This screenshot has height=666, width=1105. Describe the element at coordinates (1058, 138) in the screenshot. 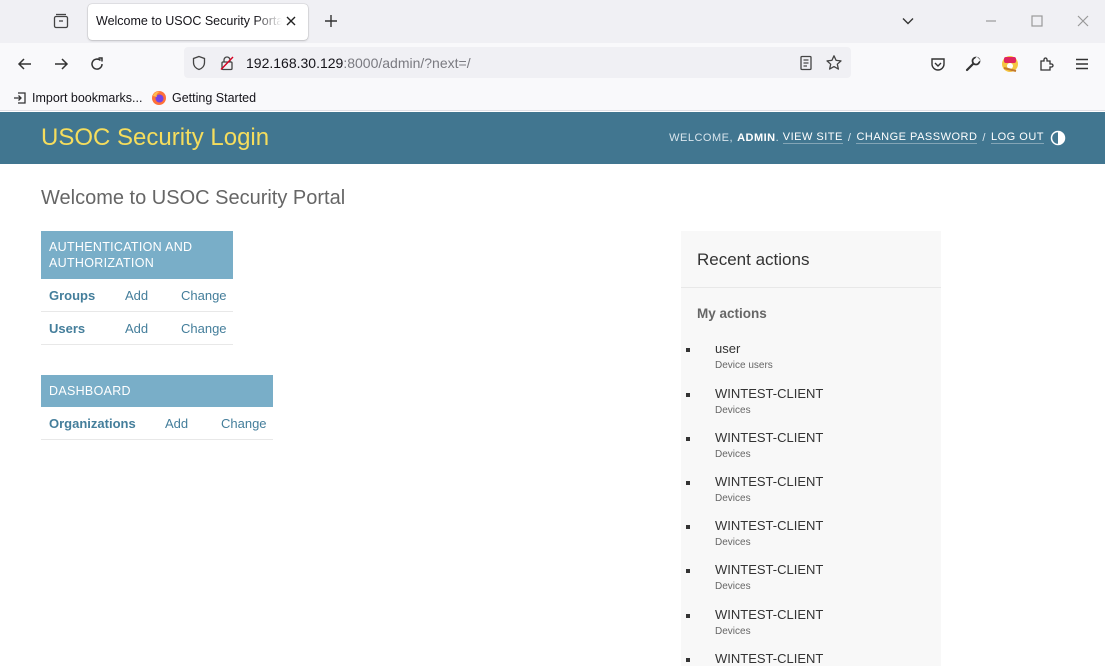

I see `theme-toggle-icon` at that location.